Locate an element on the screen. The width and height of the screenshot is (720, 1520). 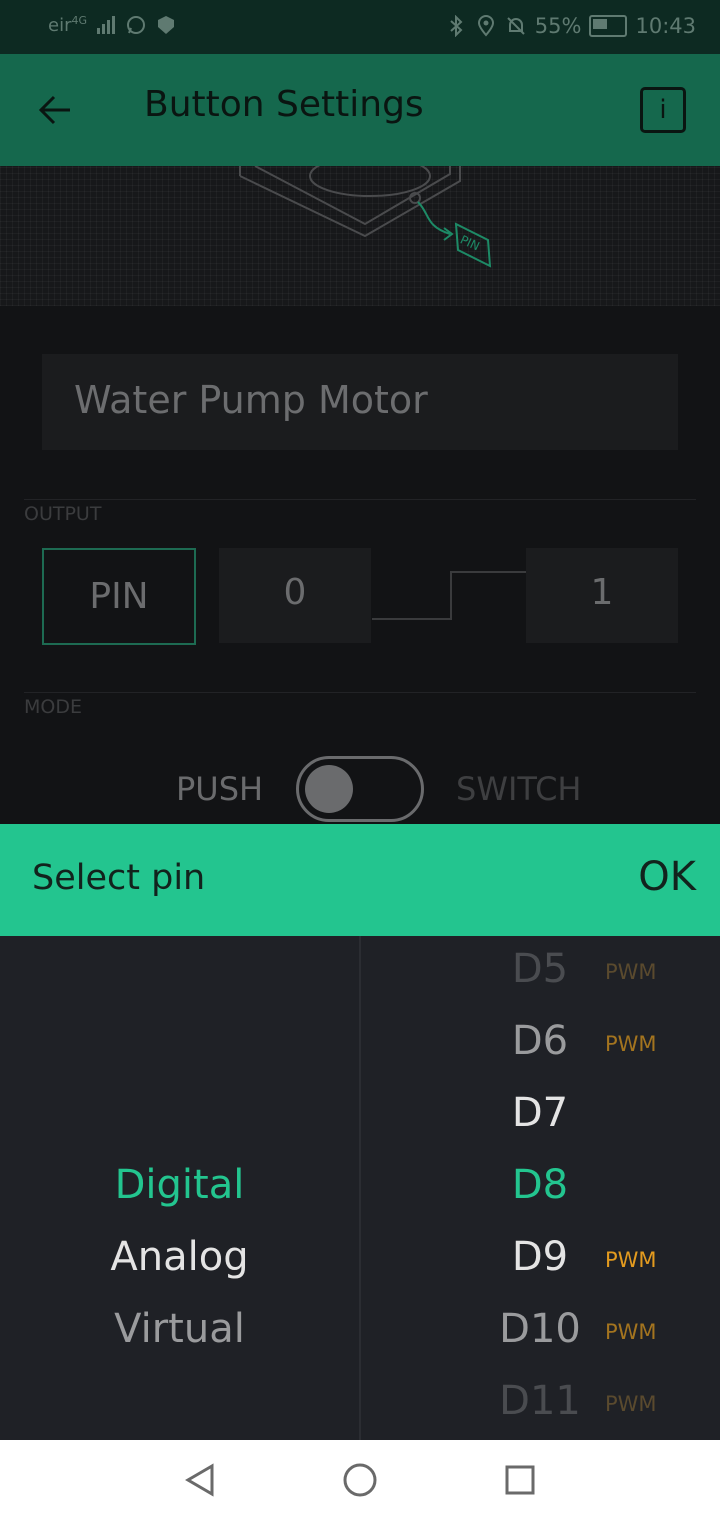
picker-title: Select pin is located at coordinates (119, 878).